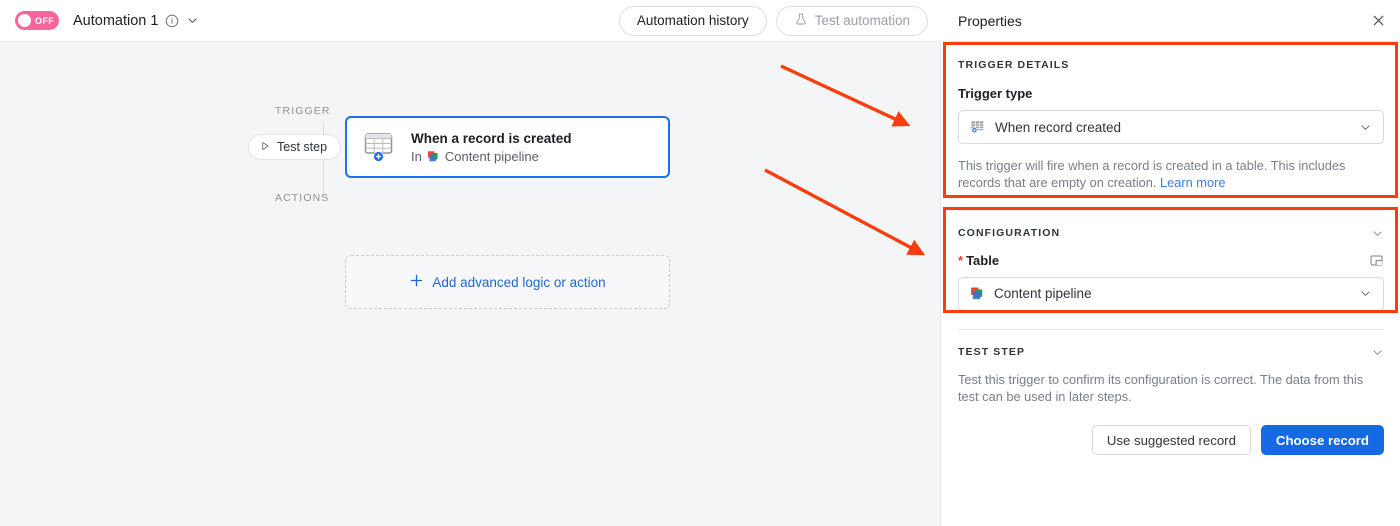  I want to click on use-suggested-record-button: Use suggested record, so click(1171, 440).